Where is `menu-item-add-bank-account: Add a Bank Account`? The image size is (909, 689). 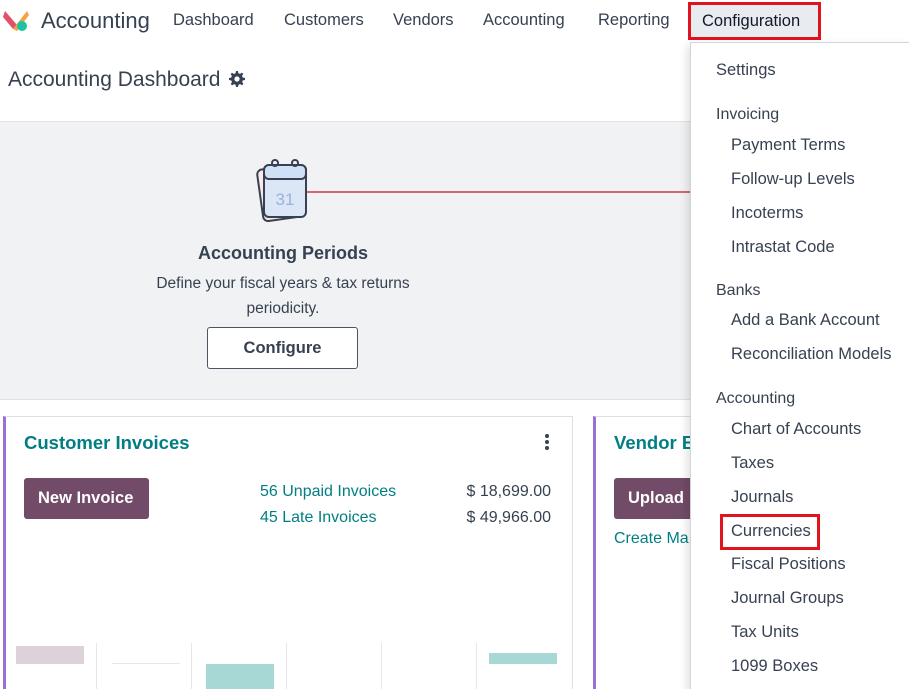 menu-item-add-bank-account: Add a Bank Account is located at coordinates (805, 320).